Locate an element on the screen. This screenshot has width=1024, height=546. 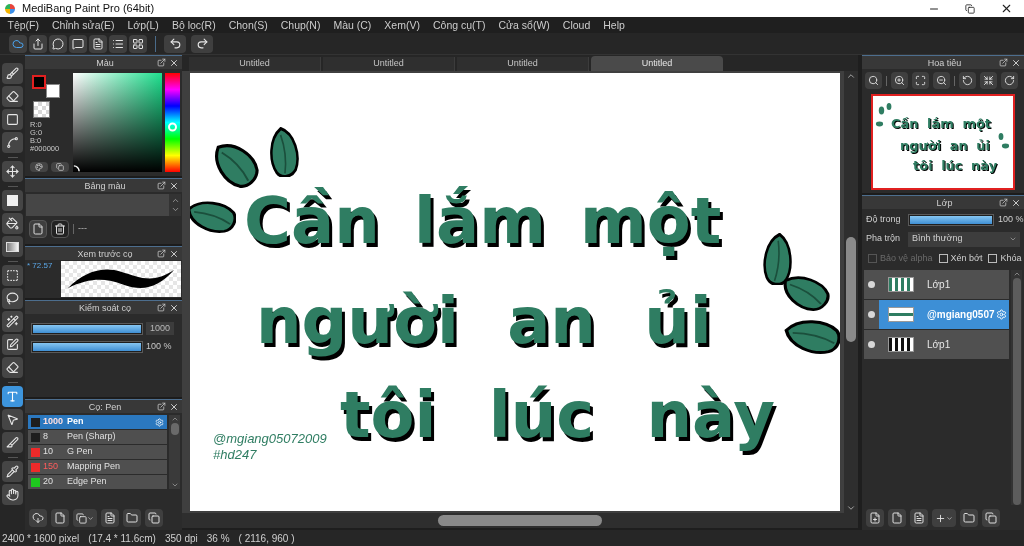
speech-bubble-button is located at coordinates (58, 43).